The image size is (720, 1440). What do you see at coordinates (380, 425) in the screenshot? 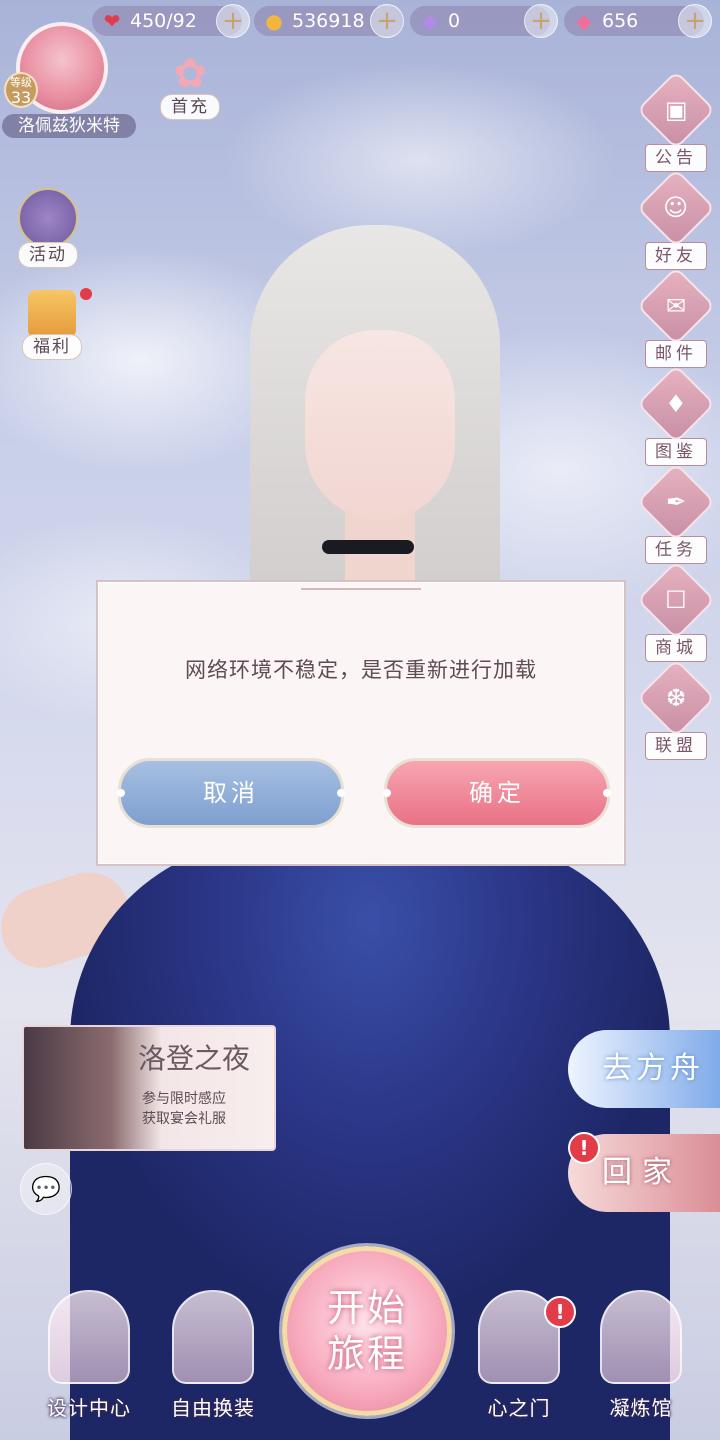
I see `character-face` at bounding box center [380, 425].